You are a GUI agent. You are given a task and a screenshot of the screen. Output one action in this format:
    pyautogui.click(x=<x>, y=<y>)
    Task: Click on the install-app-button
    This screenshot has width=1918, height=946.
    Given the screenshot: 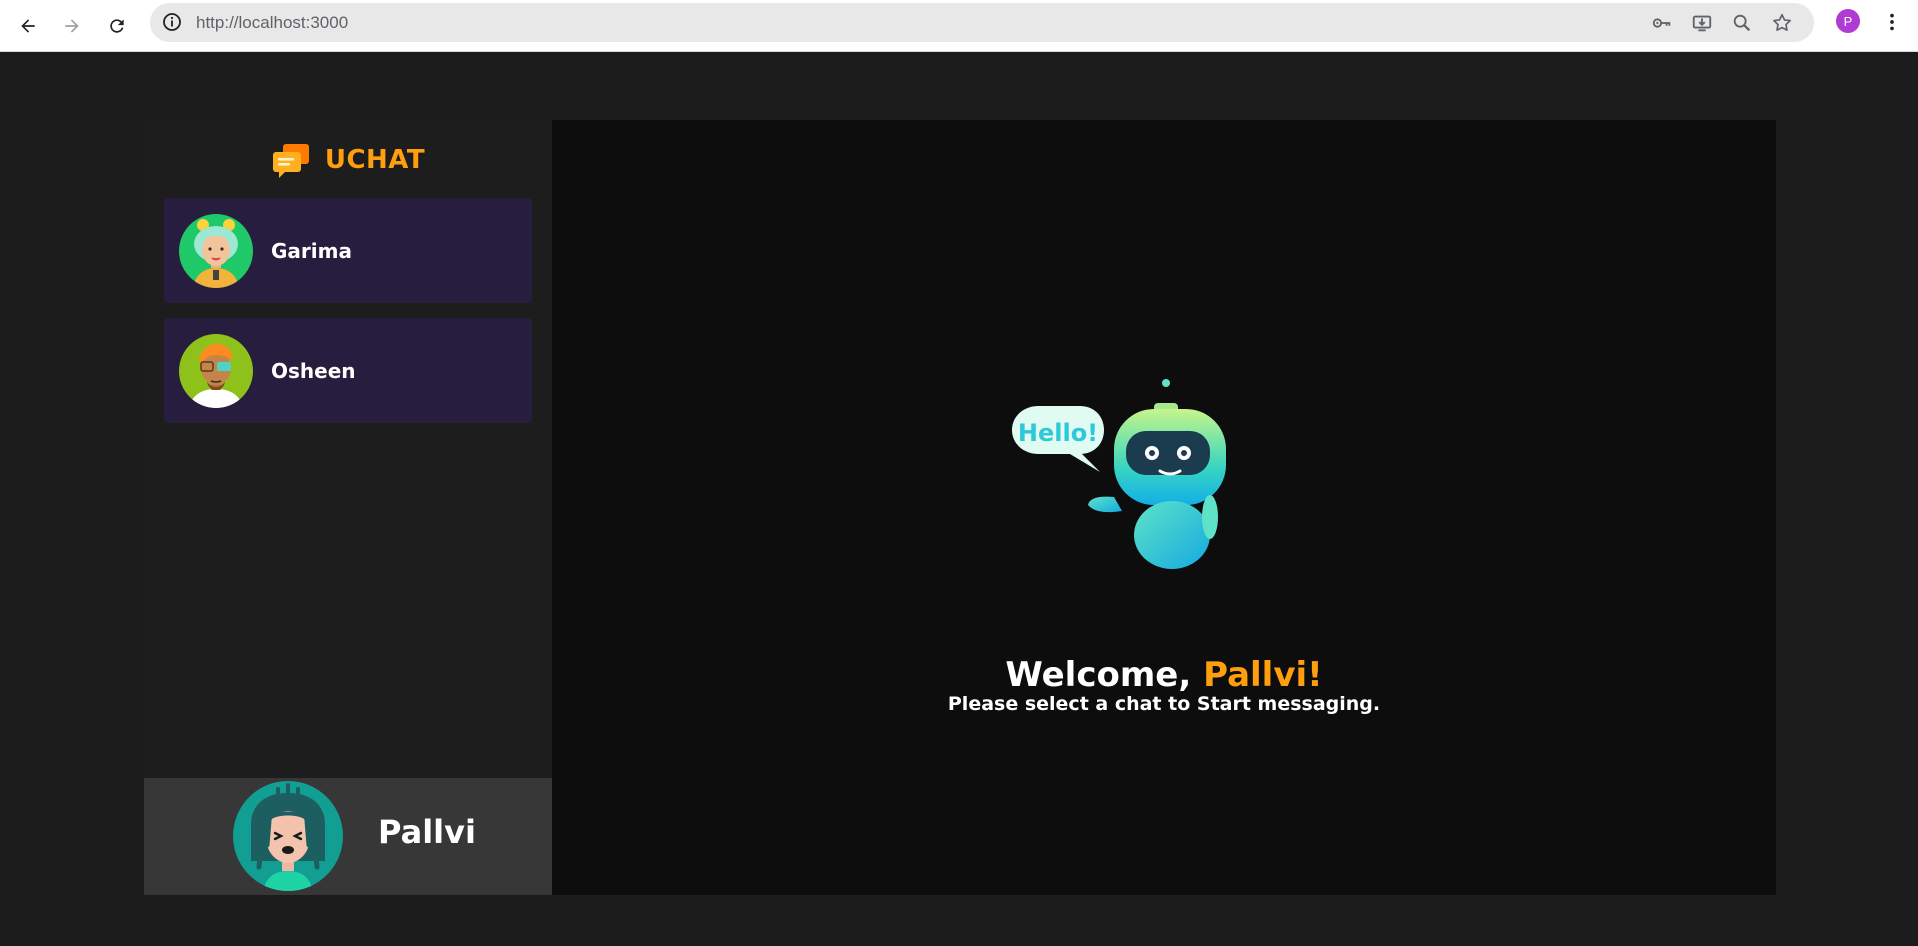 What is the action you would take?
    pyautogui.click(x=1702, y=23)
    